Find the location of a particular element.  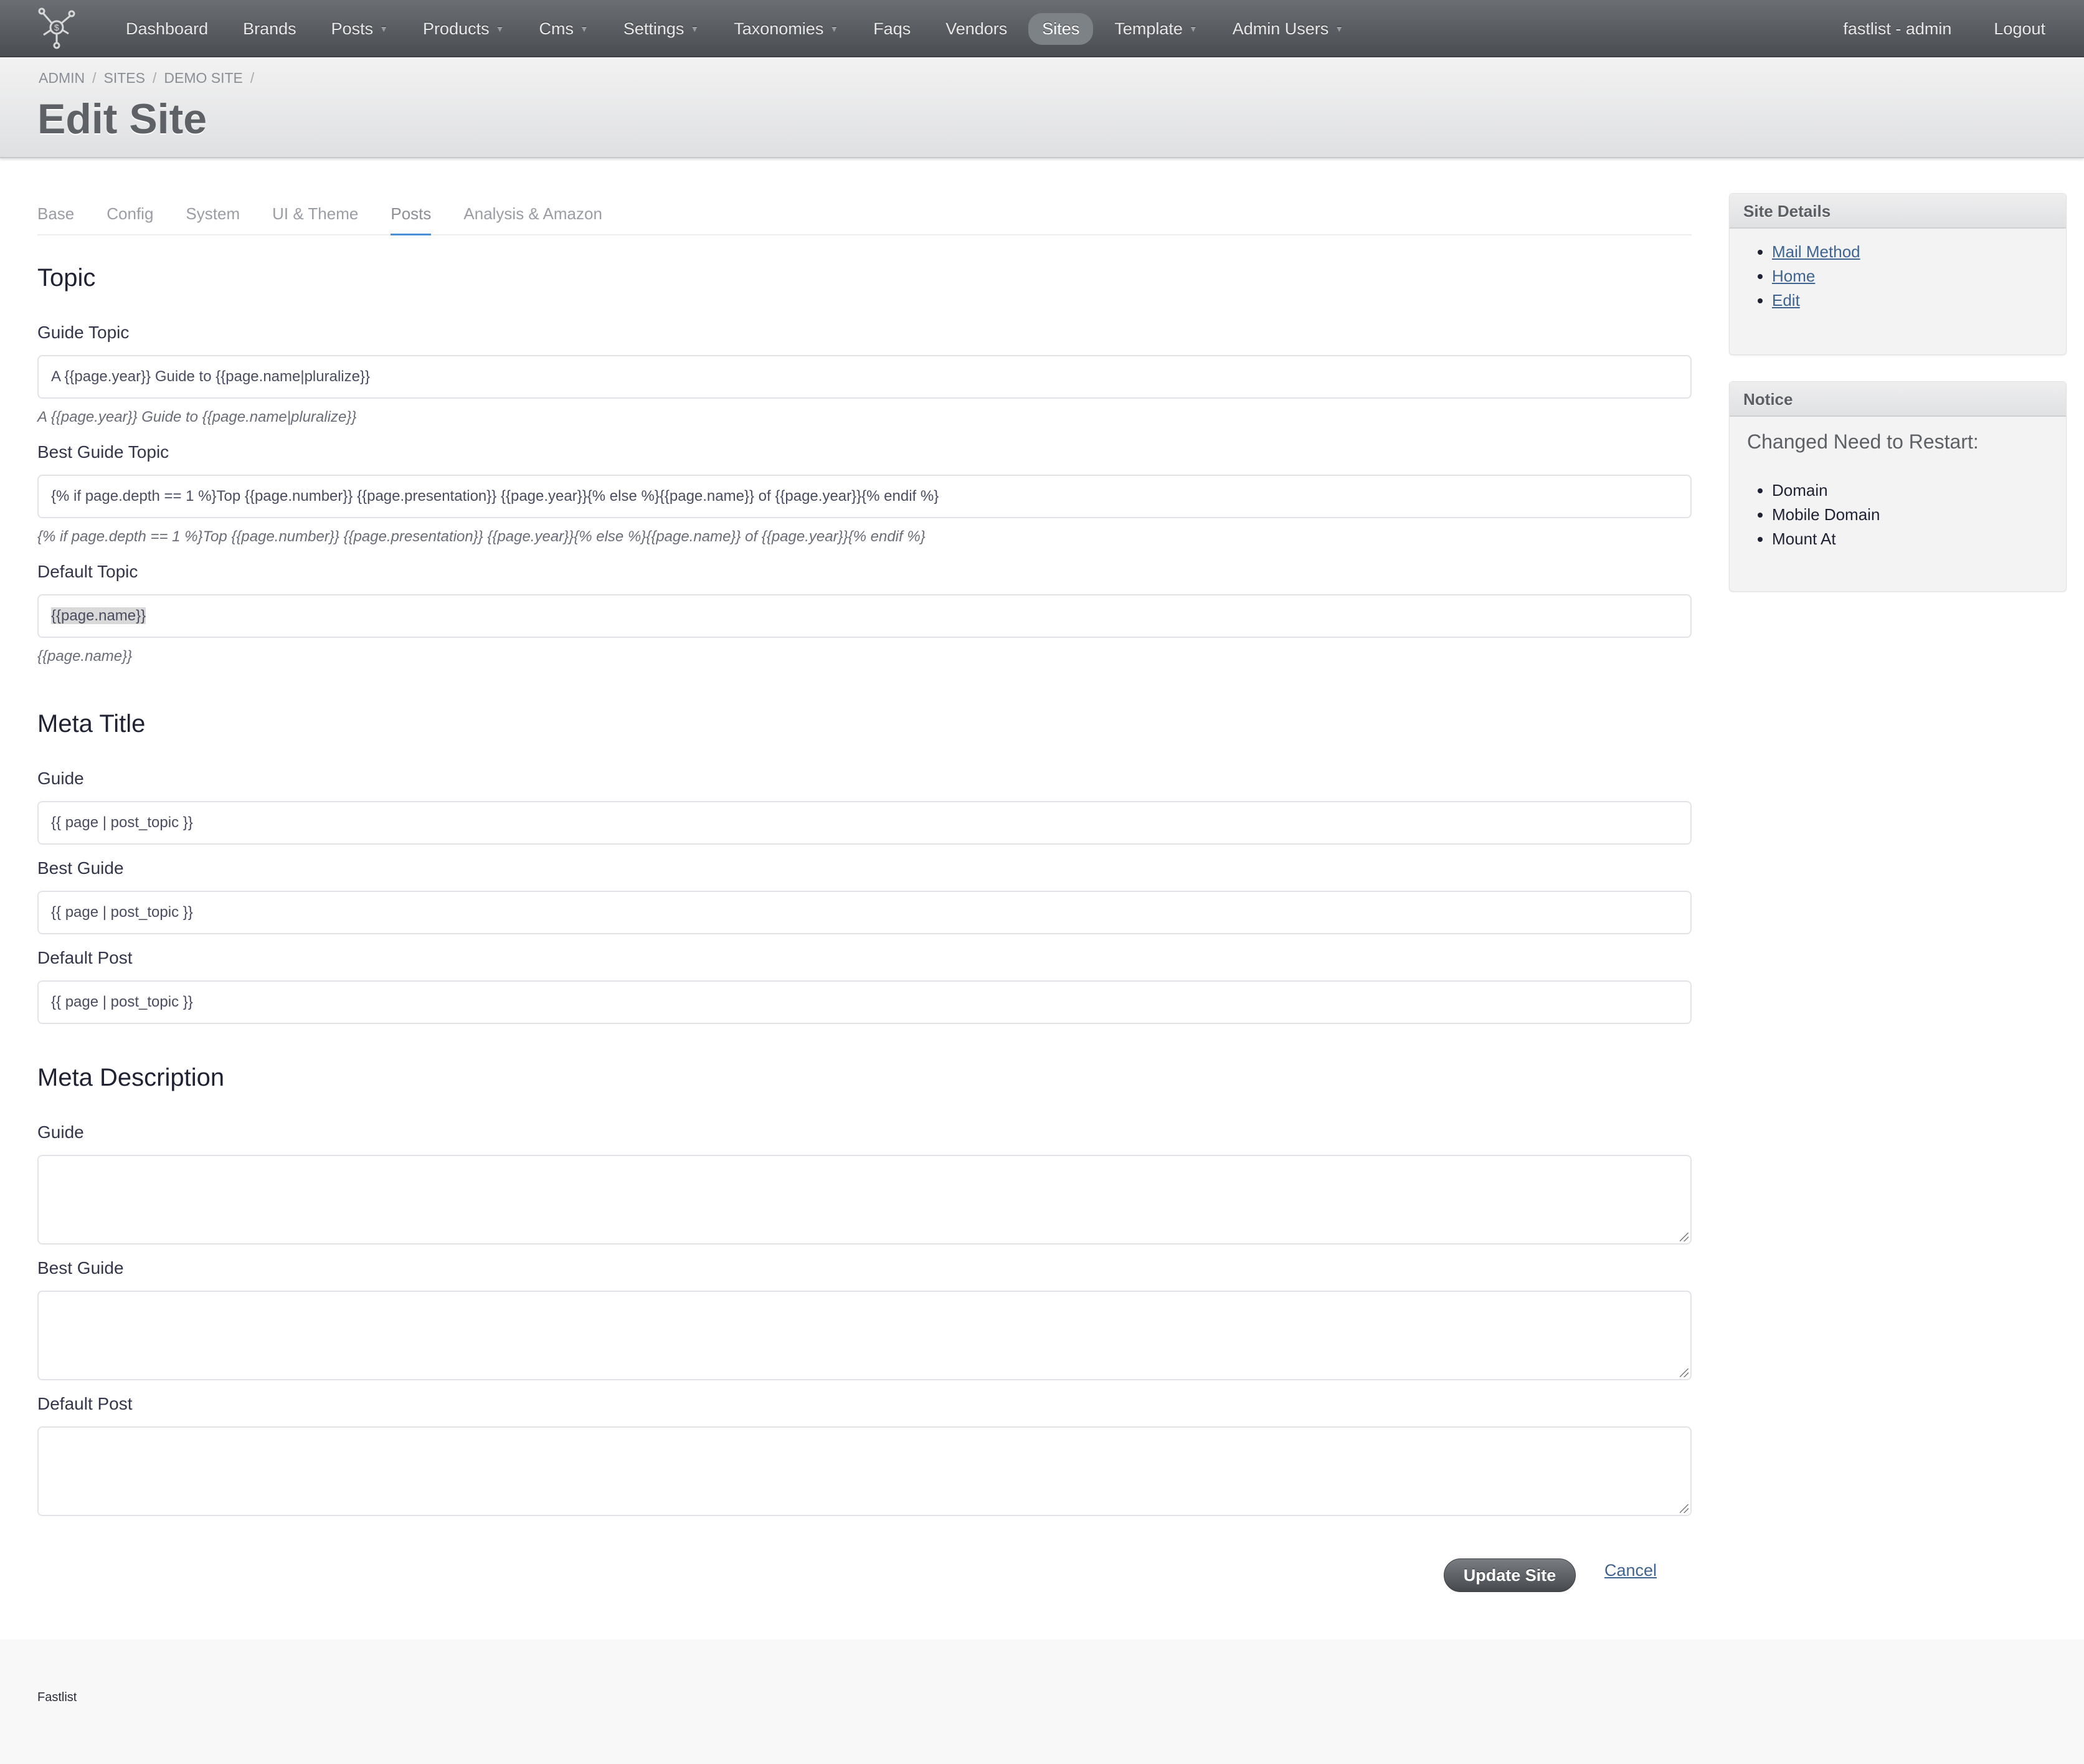

meta-description-default-post-textarea is located at coordinates (864, 1471).